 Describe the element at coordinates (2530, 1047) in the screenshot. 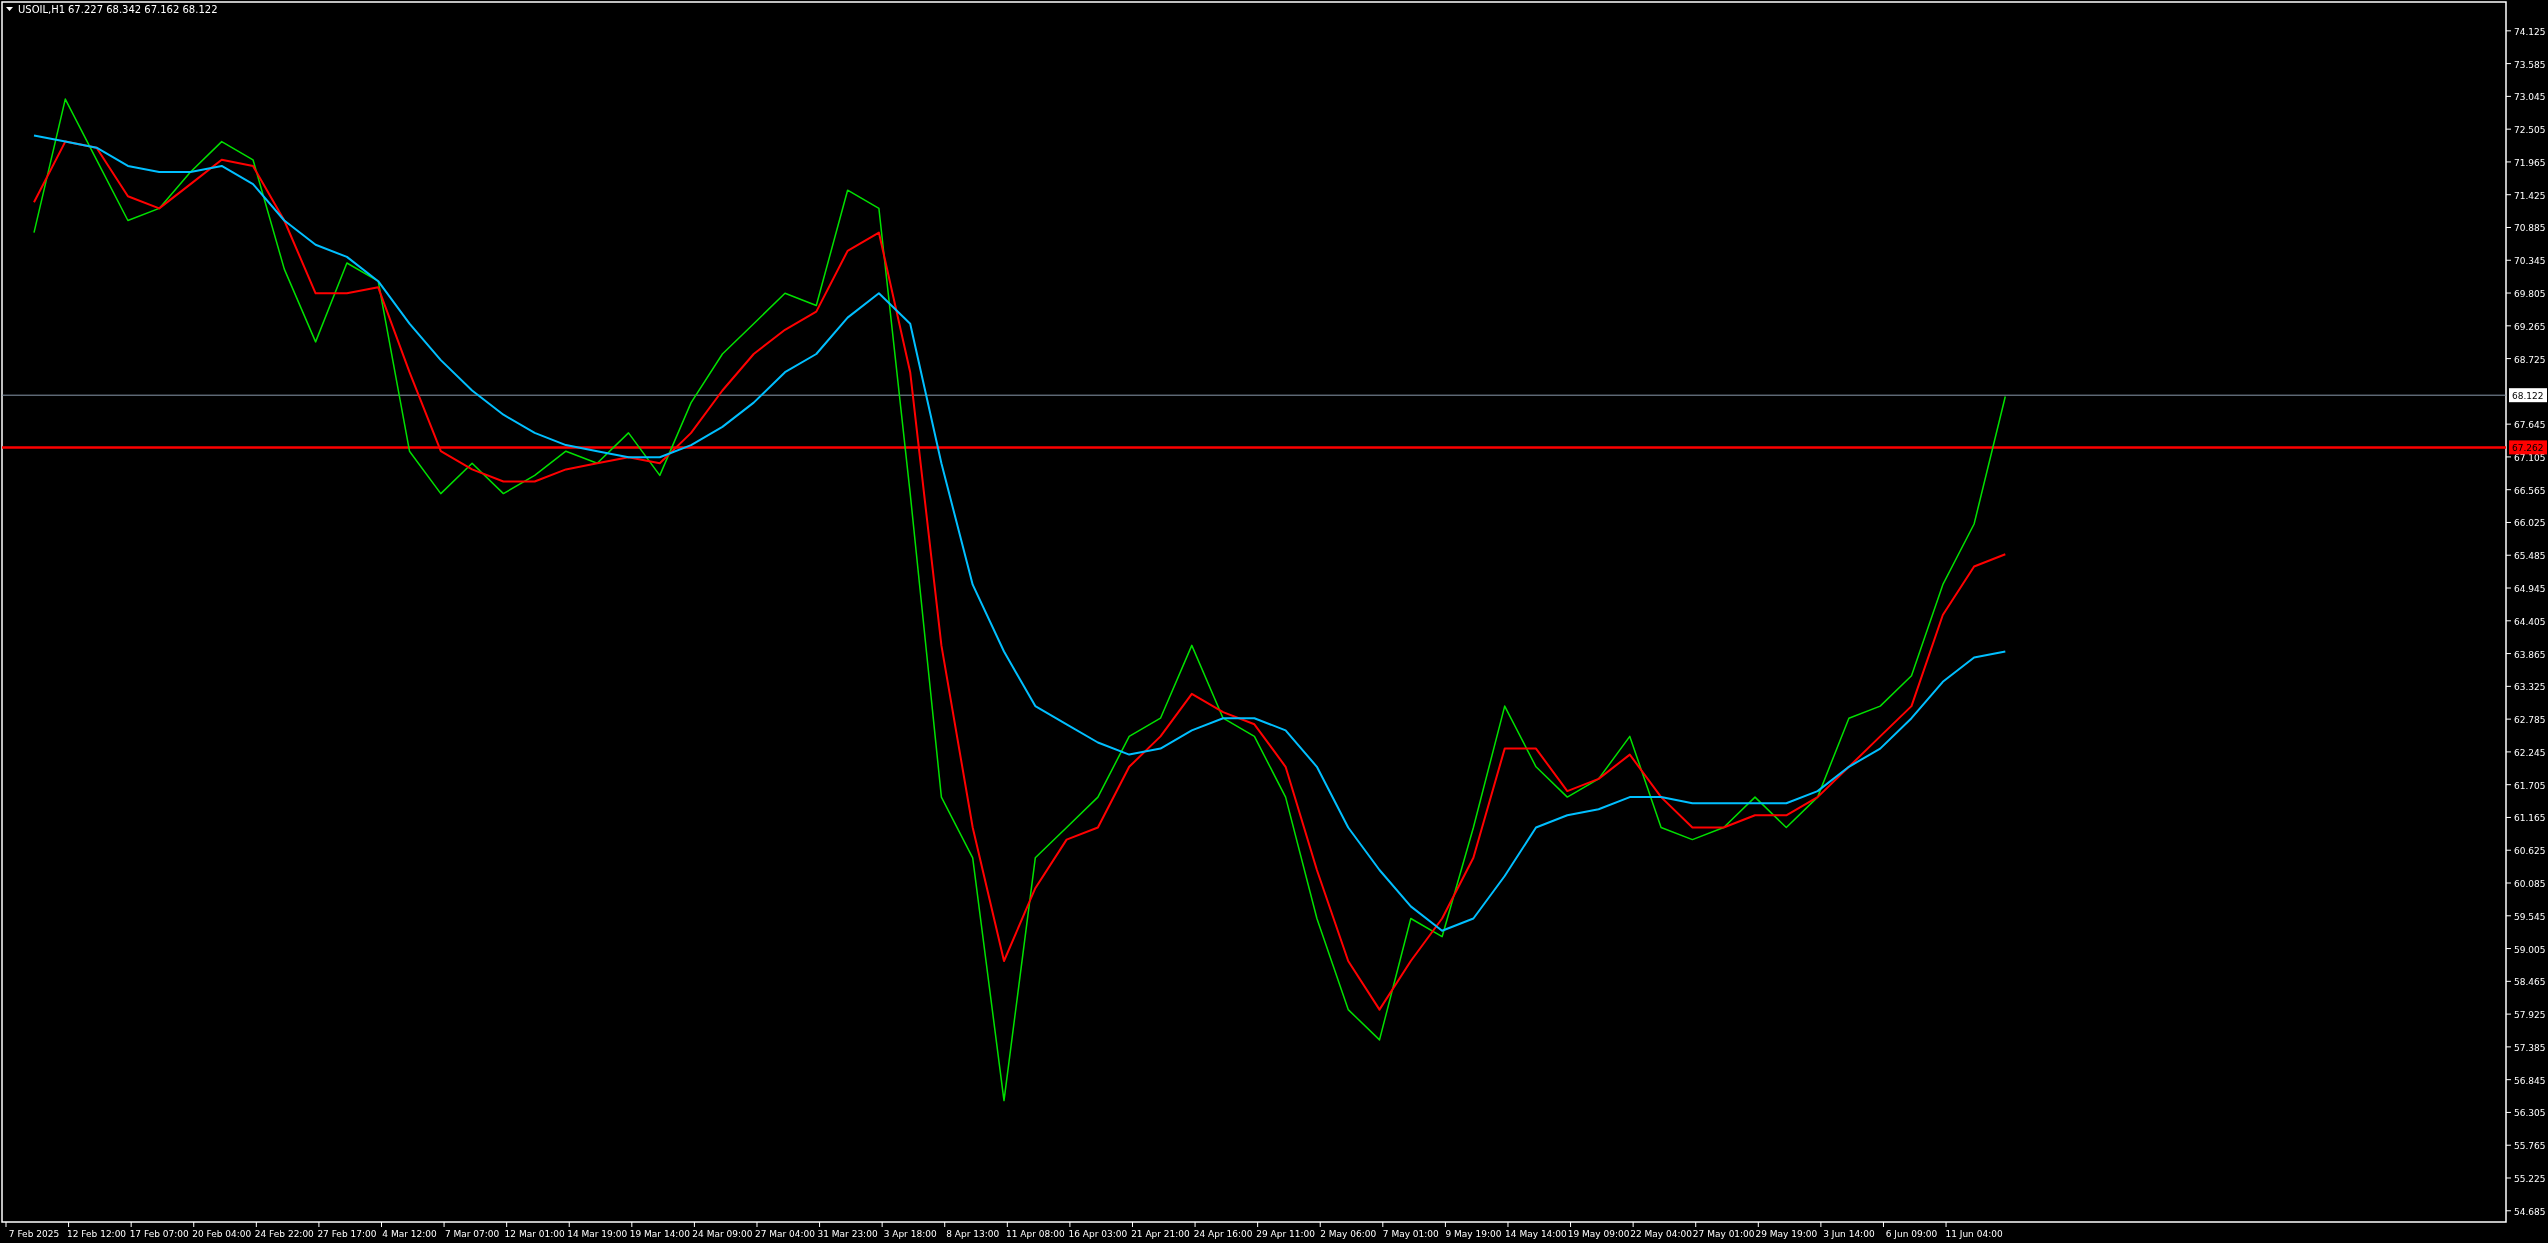

I see `price-axis-label: 57.385` at that location.